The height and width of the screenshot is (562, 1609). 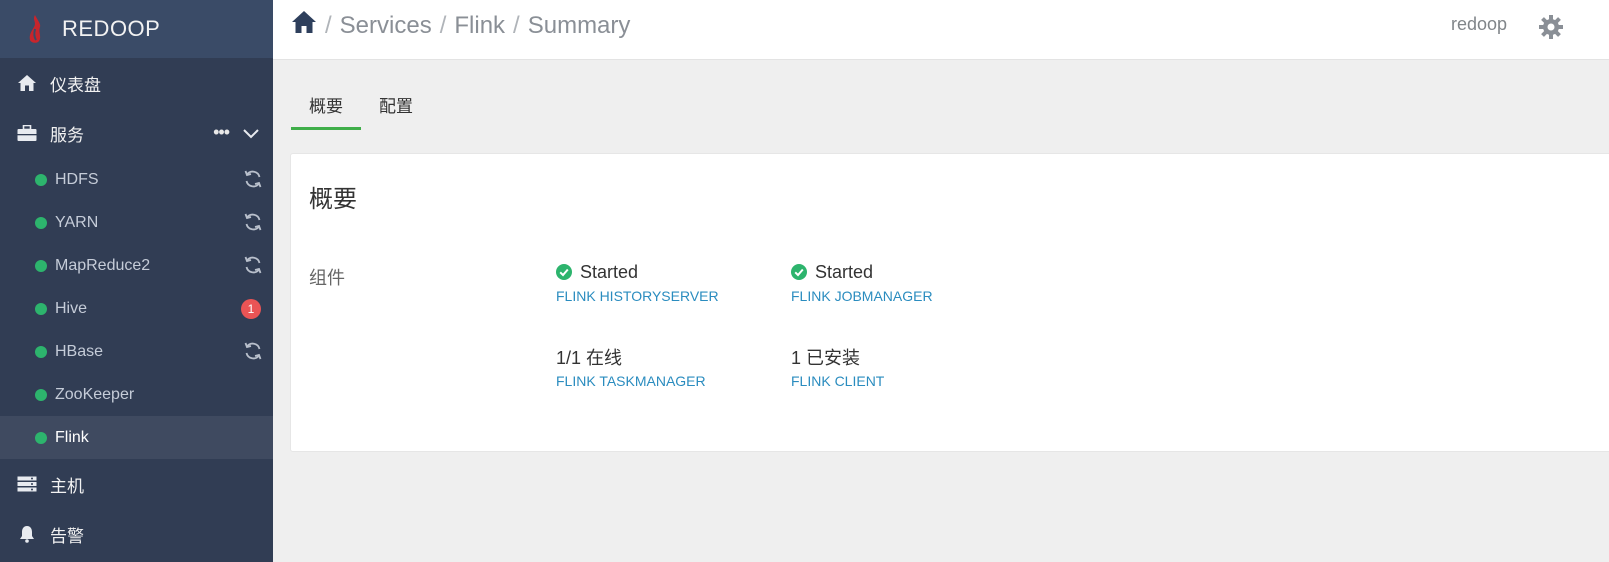 What do you see at coordinates (221, 132) in the screenshot?
I see `services-more-button: •••` at bounding box center [221, 132].